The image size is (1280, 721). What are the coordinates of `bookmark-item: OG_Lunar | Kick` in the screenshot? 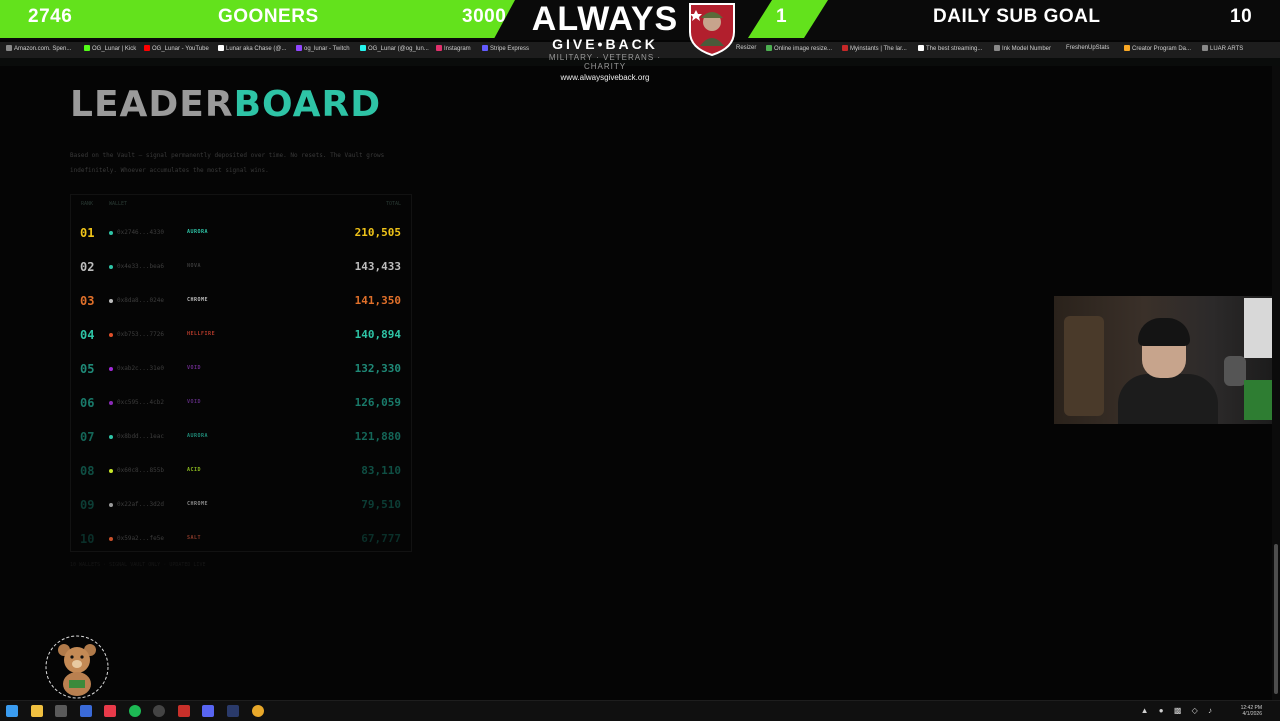 It's located at (110, 48).